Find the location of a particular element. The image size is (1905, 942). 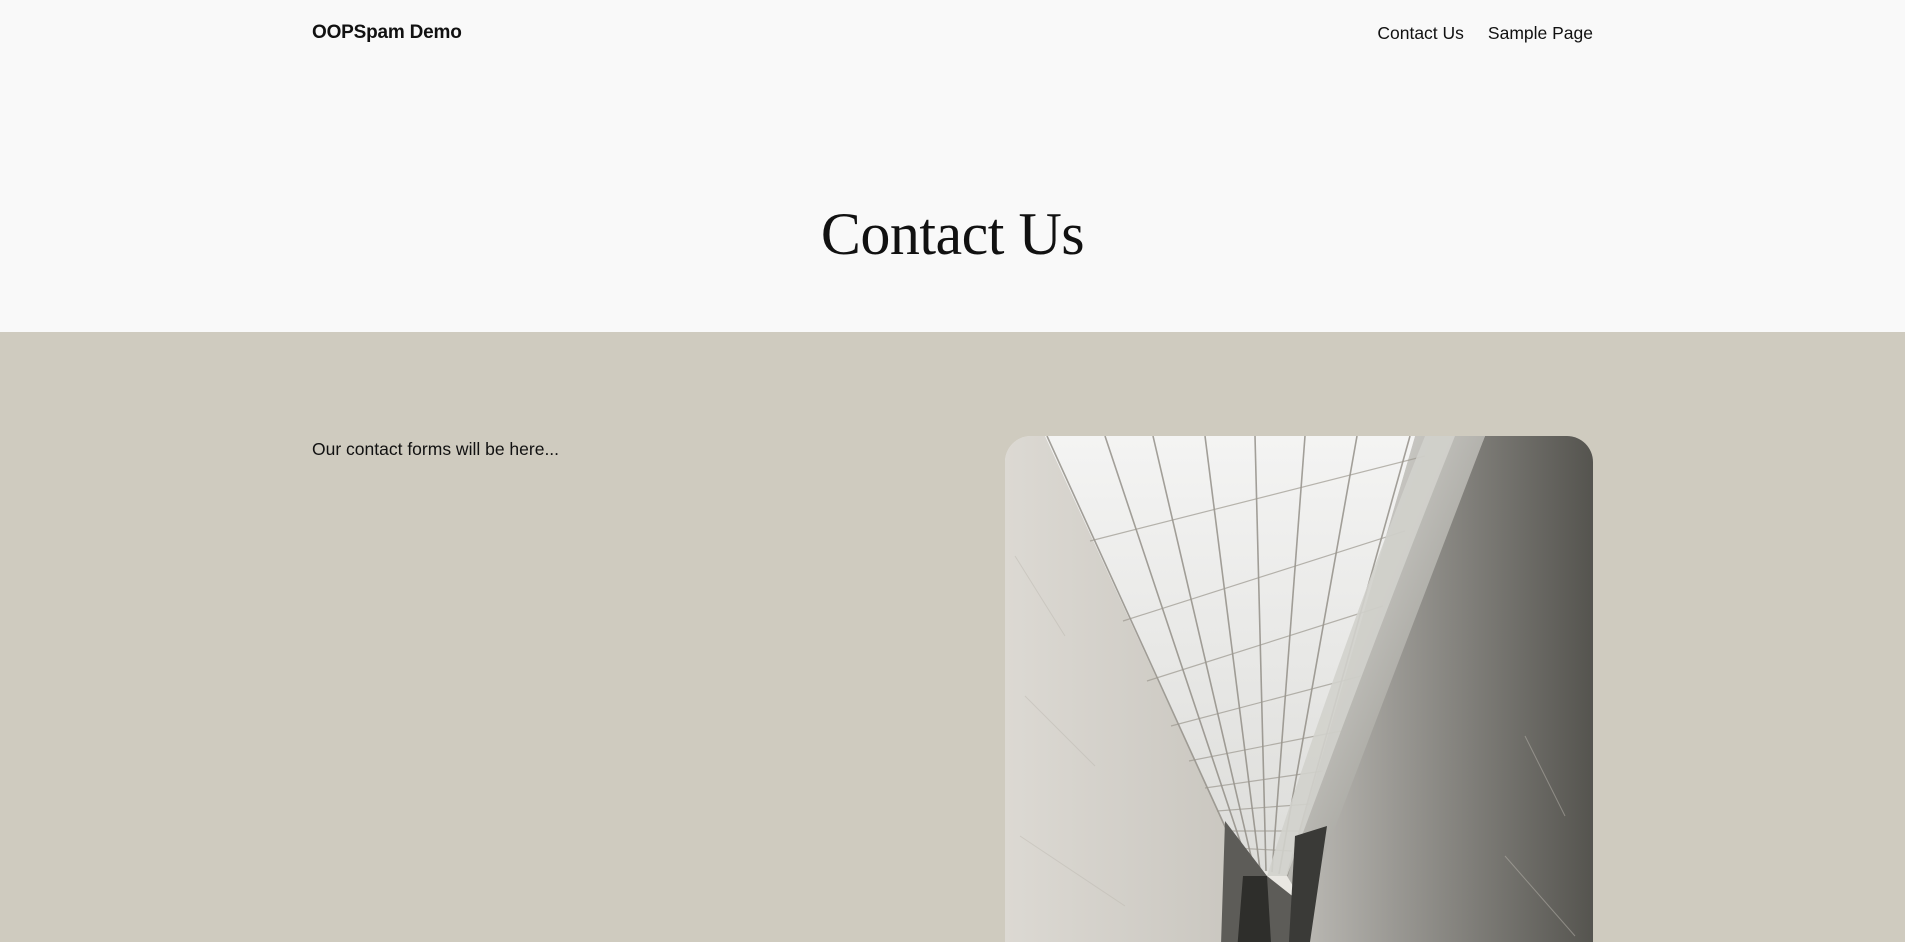

primary-navigation: Contact Us Sample Page is located at coordinates (1485, 33).